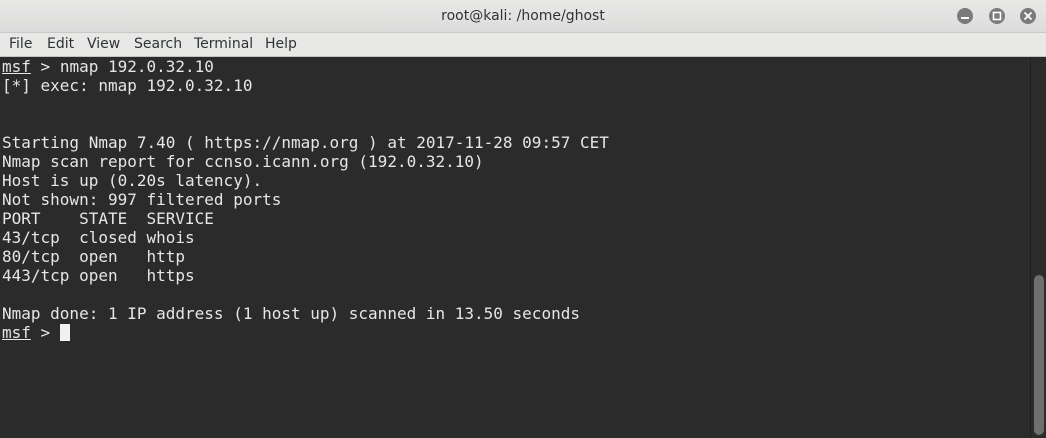 Image resolution: width=1046 pixels, height=438 pixels. What do you see at coordinates (98, 237) in the screenshot?
I see `output-line: 43/tcp closed whois` at bounding box center [98, 237].